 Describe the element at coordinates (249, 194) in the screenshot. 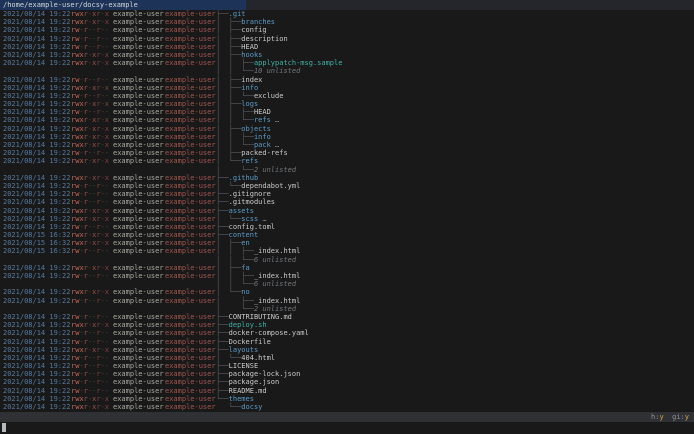

I see `node-name: .gitignore` at that location.